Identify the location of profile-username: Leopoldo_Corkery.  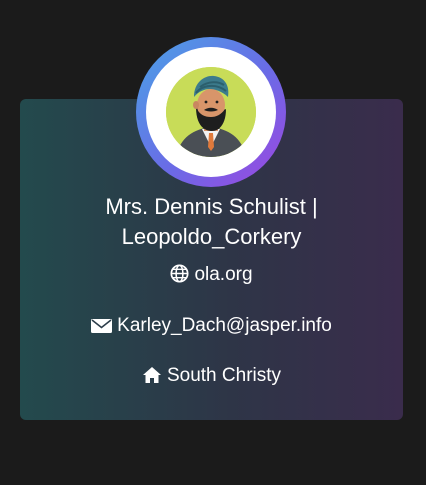
(211, 236).